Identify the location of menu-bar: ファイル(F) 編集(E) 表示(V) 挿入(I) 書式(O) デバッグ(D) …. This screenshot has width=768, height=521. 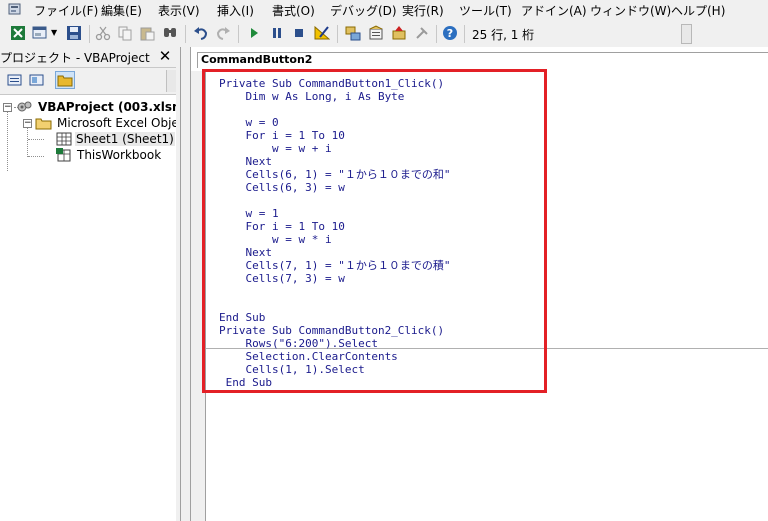
(384, 9).